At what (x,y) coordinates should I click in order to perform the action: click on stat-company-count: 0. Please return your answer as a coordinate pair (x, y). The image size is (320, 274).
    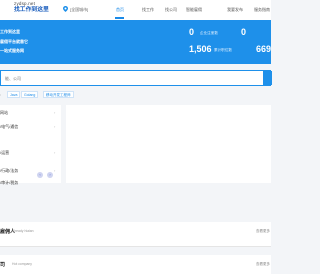
    Looking at the image, I should click on (192, 32).